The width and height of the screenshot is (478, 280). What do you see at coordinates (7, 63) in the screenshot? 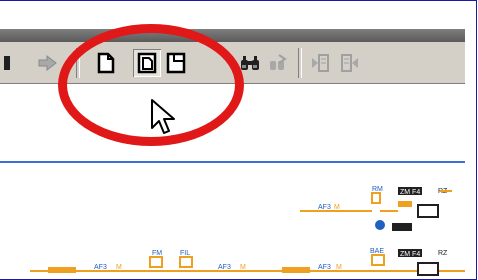
I see `toolbar-grip` at bounding box center [7, 63].